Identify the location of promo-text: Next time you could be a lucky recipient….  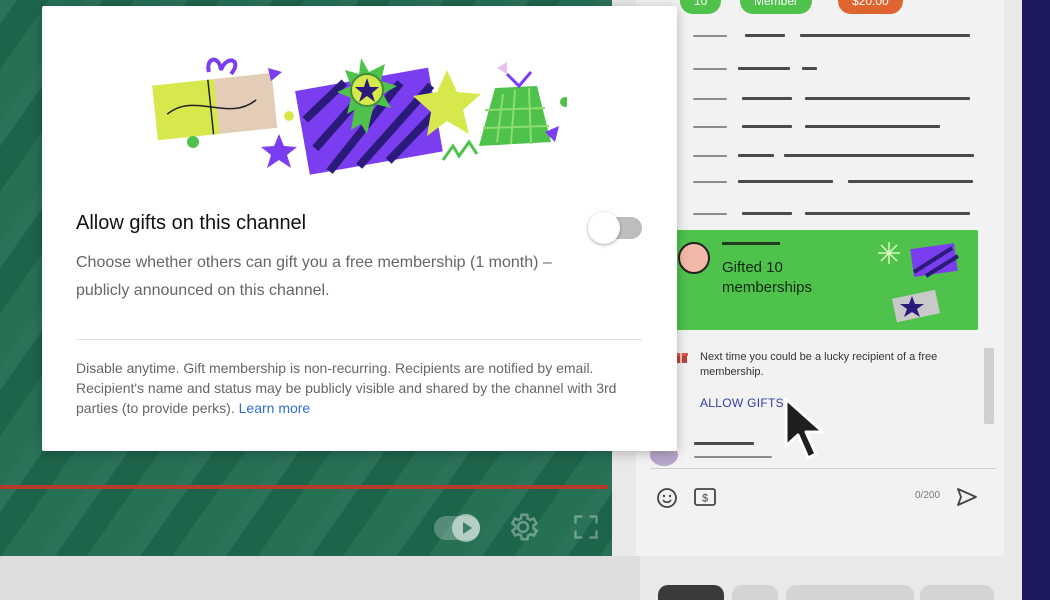
(819, 364).